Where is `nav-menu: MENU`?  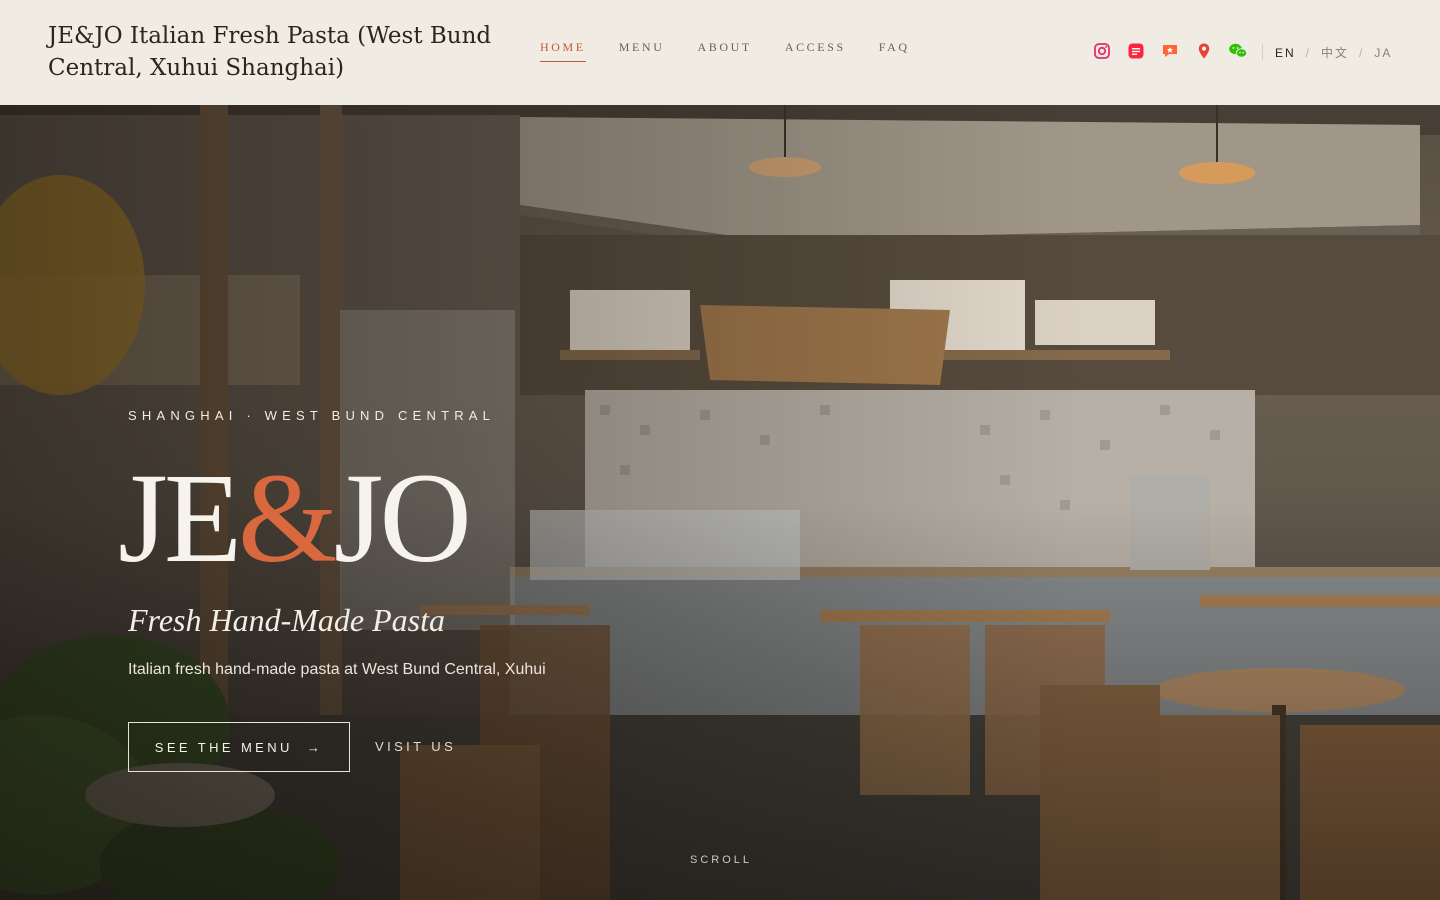
nav-menu: MENU is located at coordinates (642, 51).